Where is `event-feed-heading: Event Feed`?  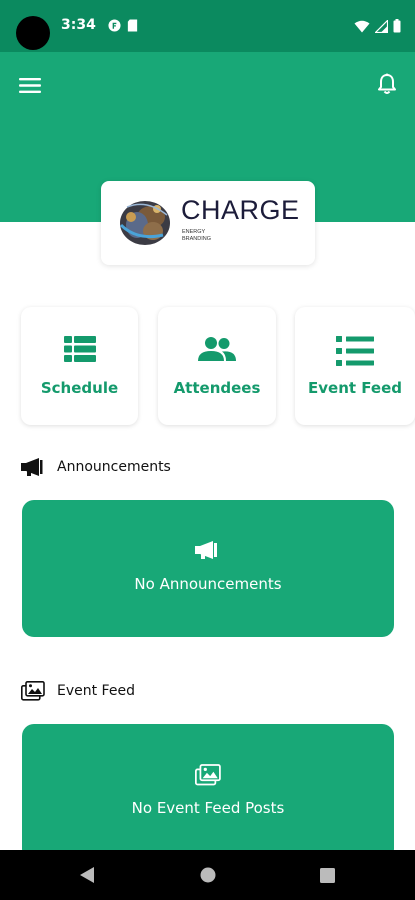
event-feed-heading: Event Feed is located at coordinates (96, 691).